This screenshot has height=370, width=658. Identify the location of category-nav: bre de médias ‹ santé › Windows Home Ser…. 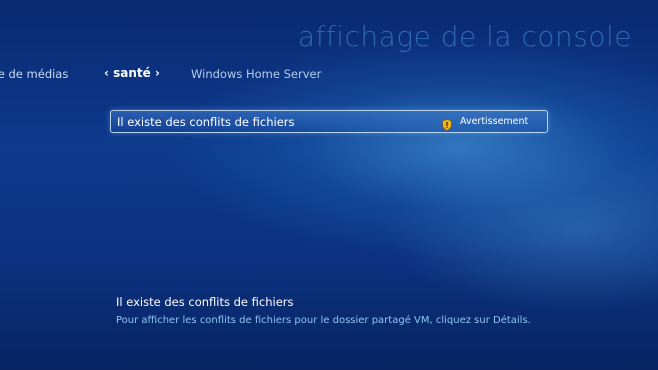
(329, 75).